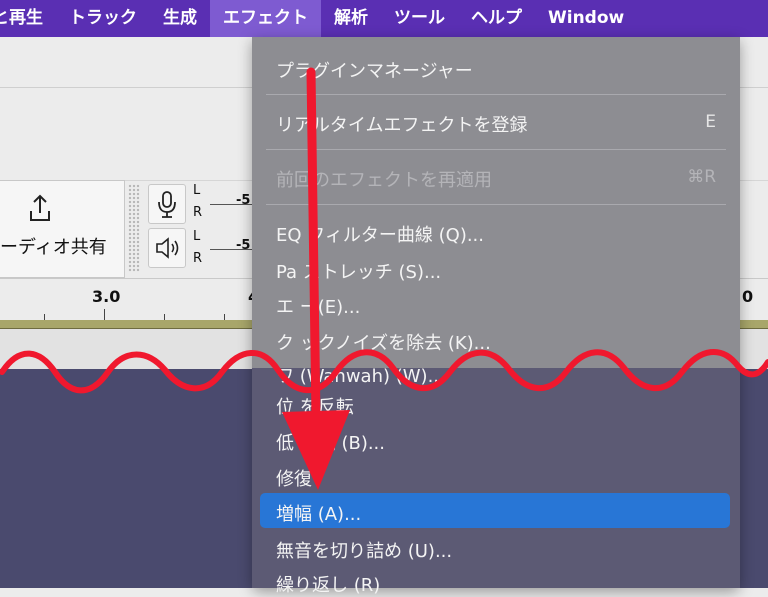 The height and width of the screenshot is (597, 768). I want to click on menu-tracks: トラック, so click(103, 18).